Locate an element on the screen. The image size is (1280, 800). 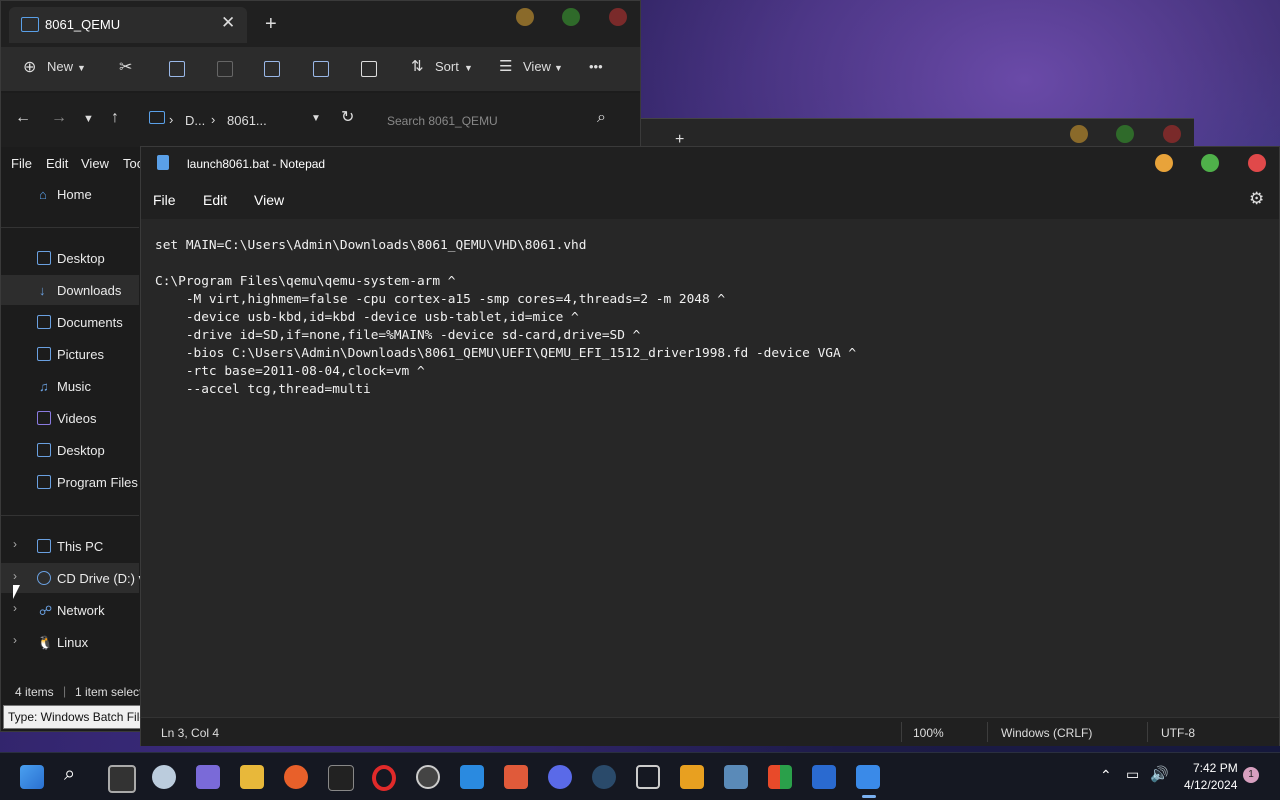
resource-monitor-icon is located at coordinates (736, 777).